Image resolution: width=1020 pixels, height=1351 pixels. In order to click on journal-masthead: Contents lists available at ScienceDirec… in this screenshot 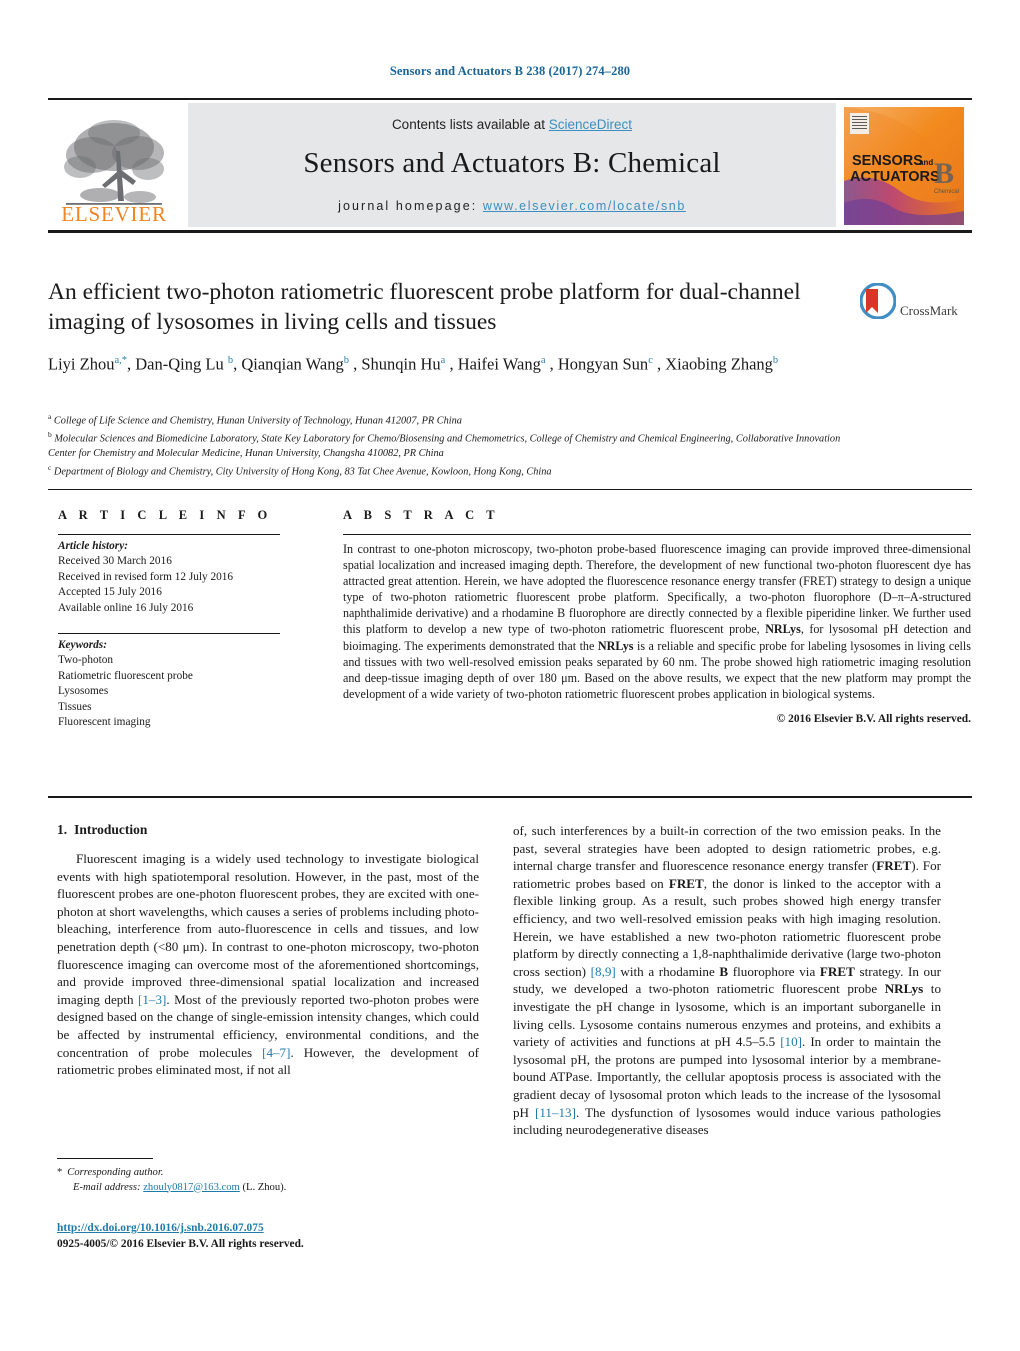, I will do `click(510, 165)`.